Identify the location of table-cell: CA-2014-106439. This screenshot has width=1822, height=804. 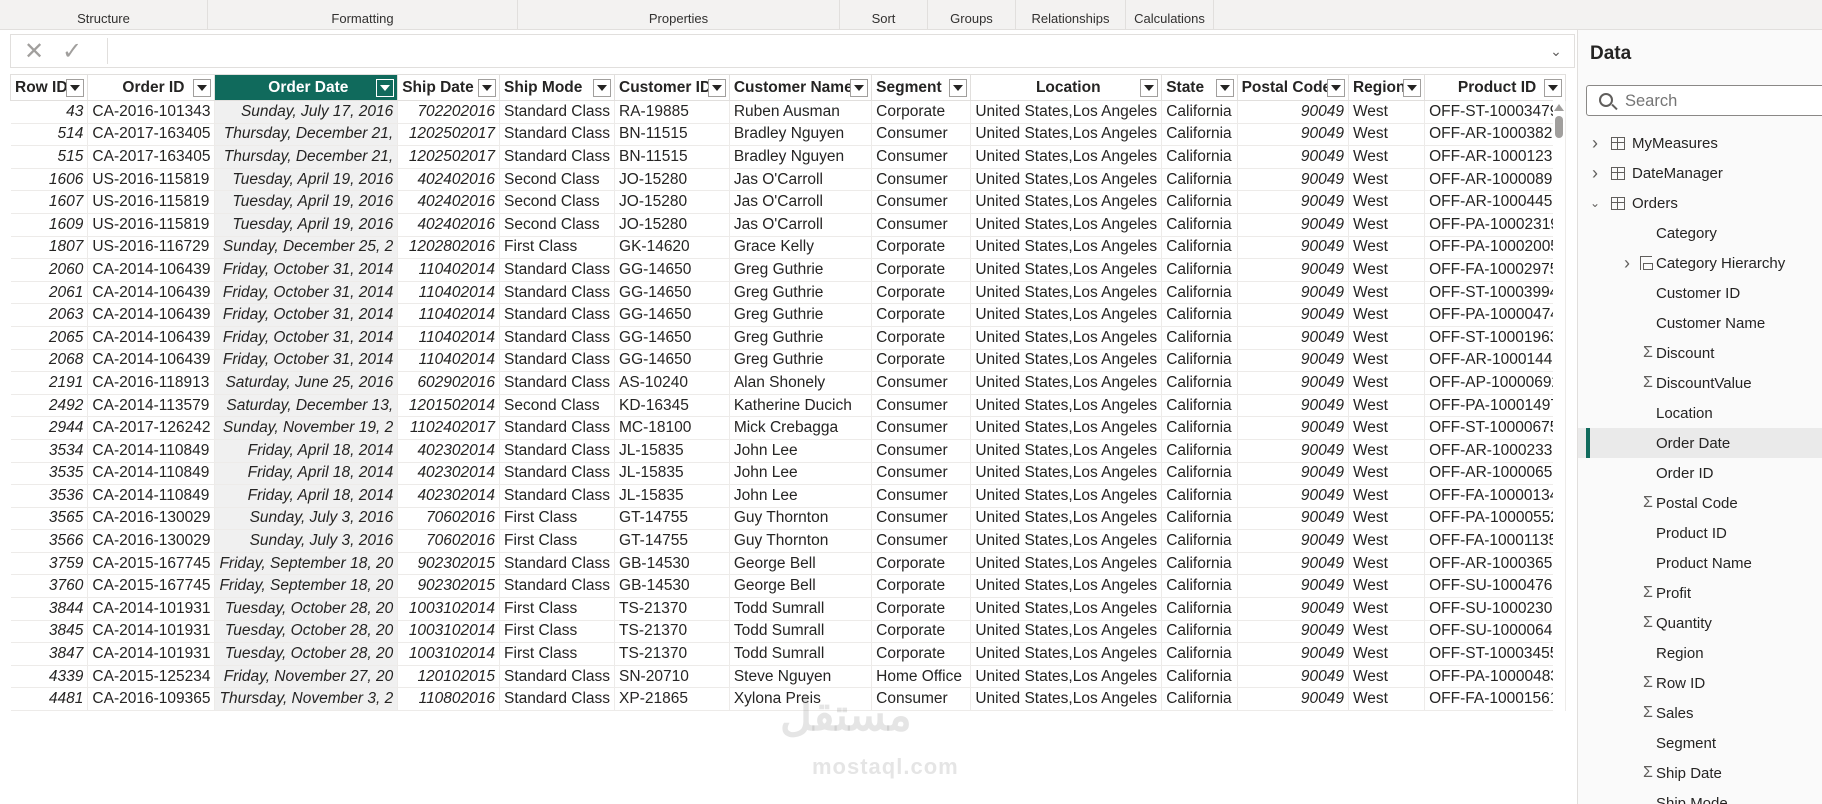
(151, 315).